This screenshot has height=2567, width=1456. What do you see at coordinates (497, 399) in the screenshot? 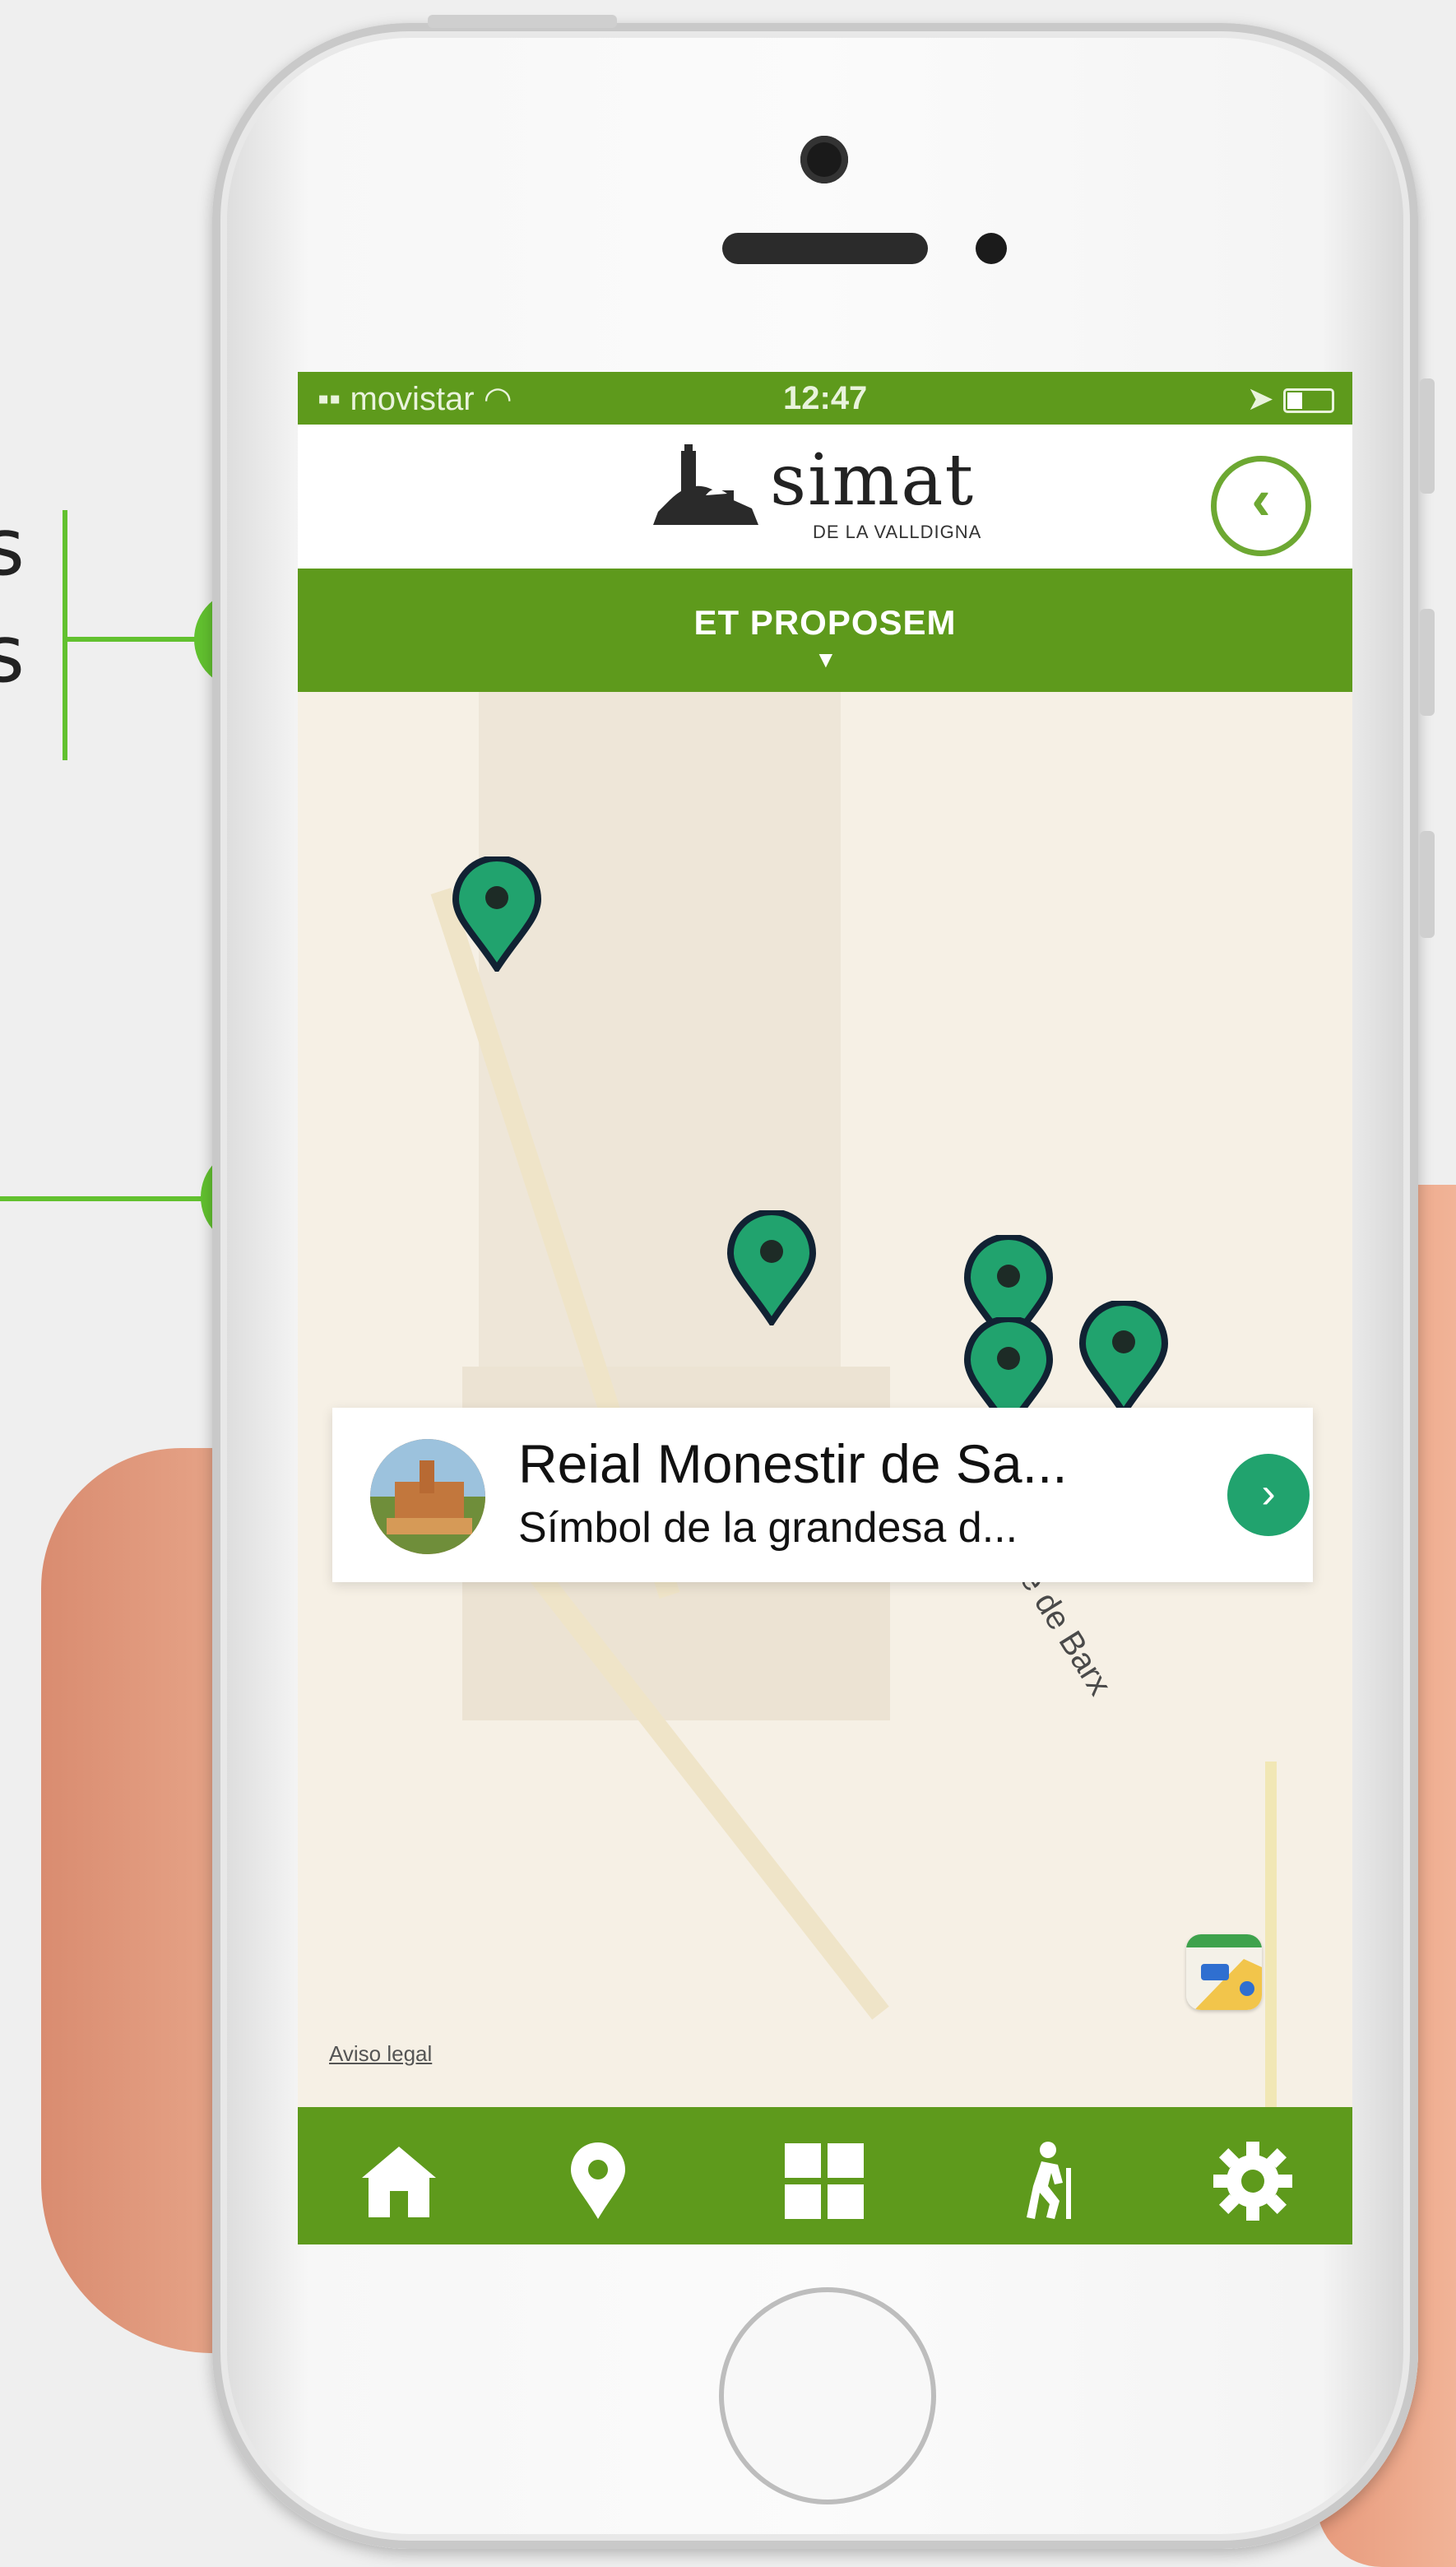
I see `wifi-icon: ◠` at bounding box center [497, 399].